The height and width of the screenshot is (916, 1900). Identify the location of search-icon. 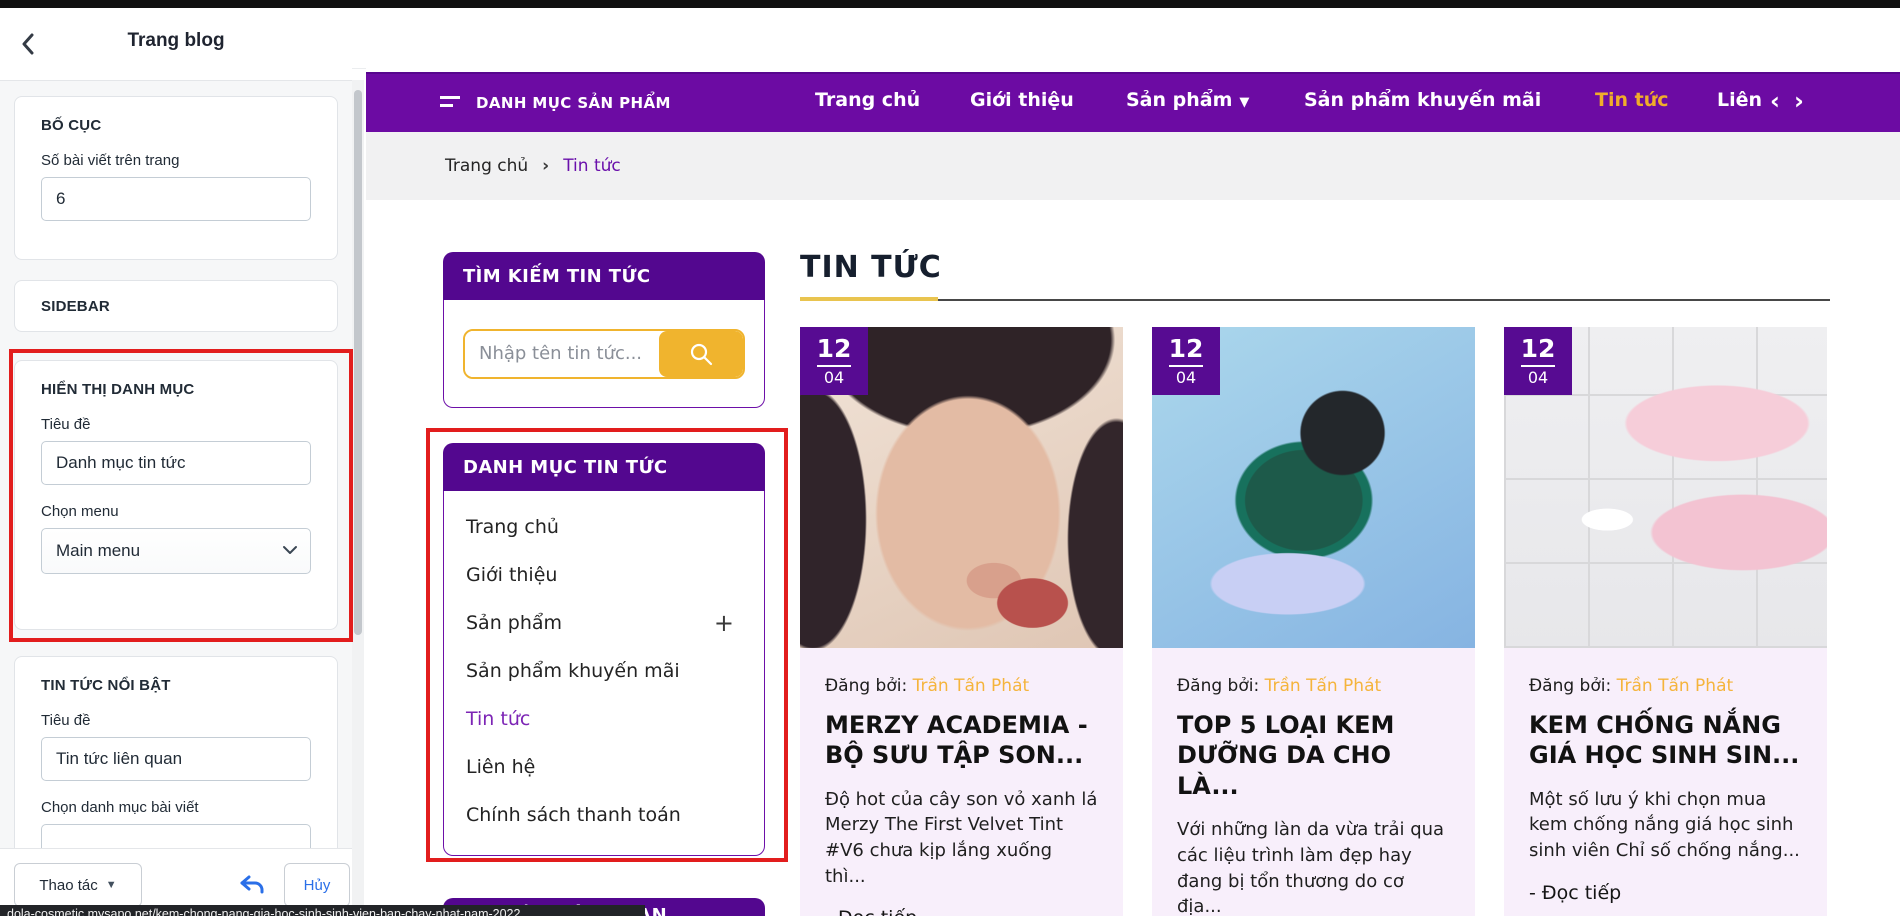
(701, 354).